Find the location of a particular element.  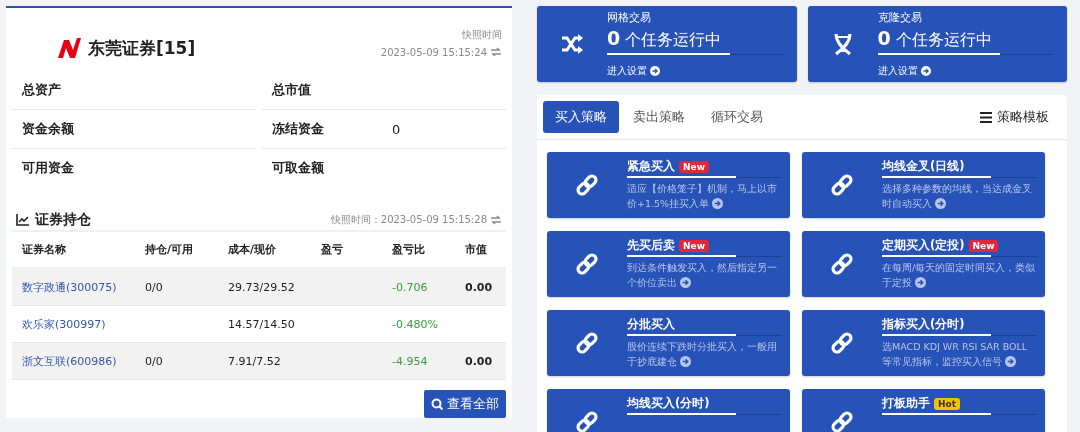

field-value: 0 is located at coordinates (397, 129).